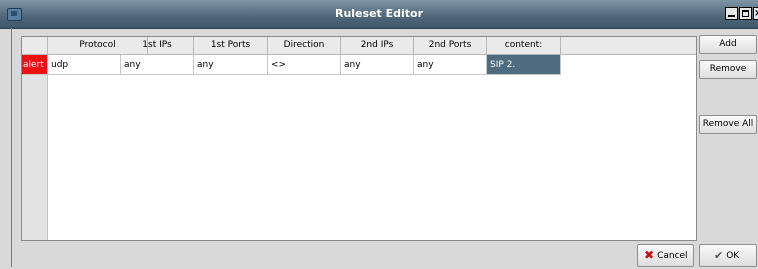 The width and height of the screenshot is (758, 269). I want to click on cancel-label: Cancel, so click(672, 256).